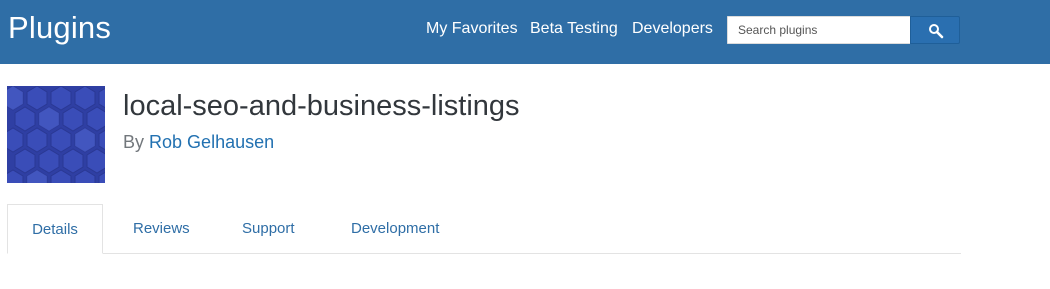  I want to click on plugin-banner, so click(56, 134).